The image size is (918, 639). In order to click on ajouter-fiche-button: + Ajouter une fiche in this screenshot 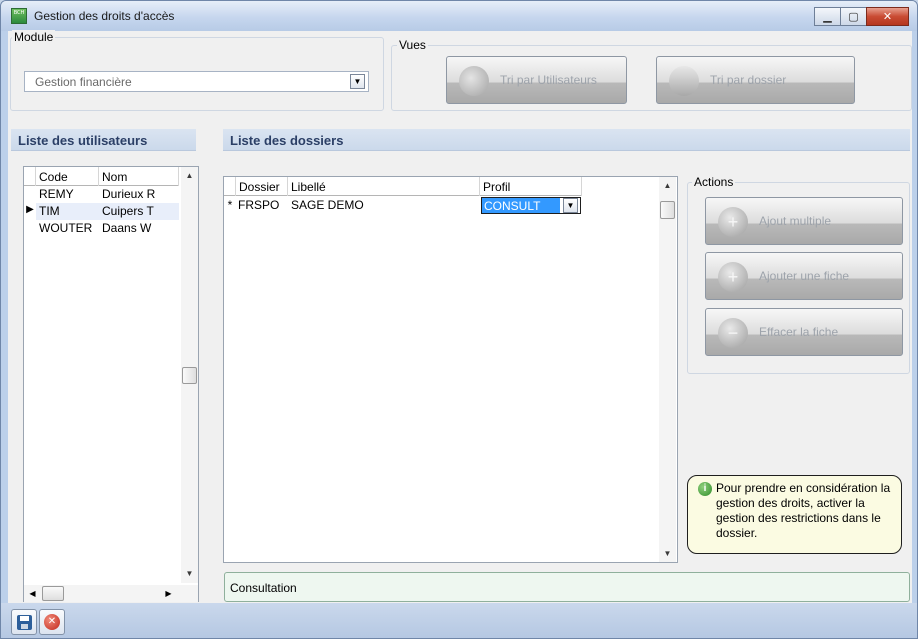, I will do `click(804, 276)`.